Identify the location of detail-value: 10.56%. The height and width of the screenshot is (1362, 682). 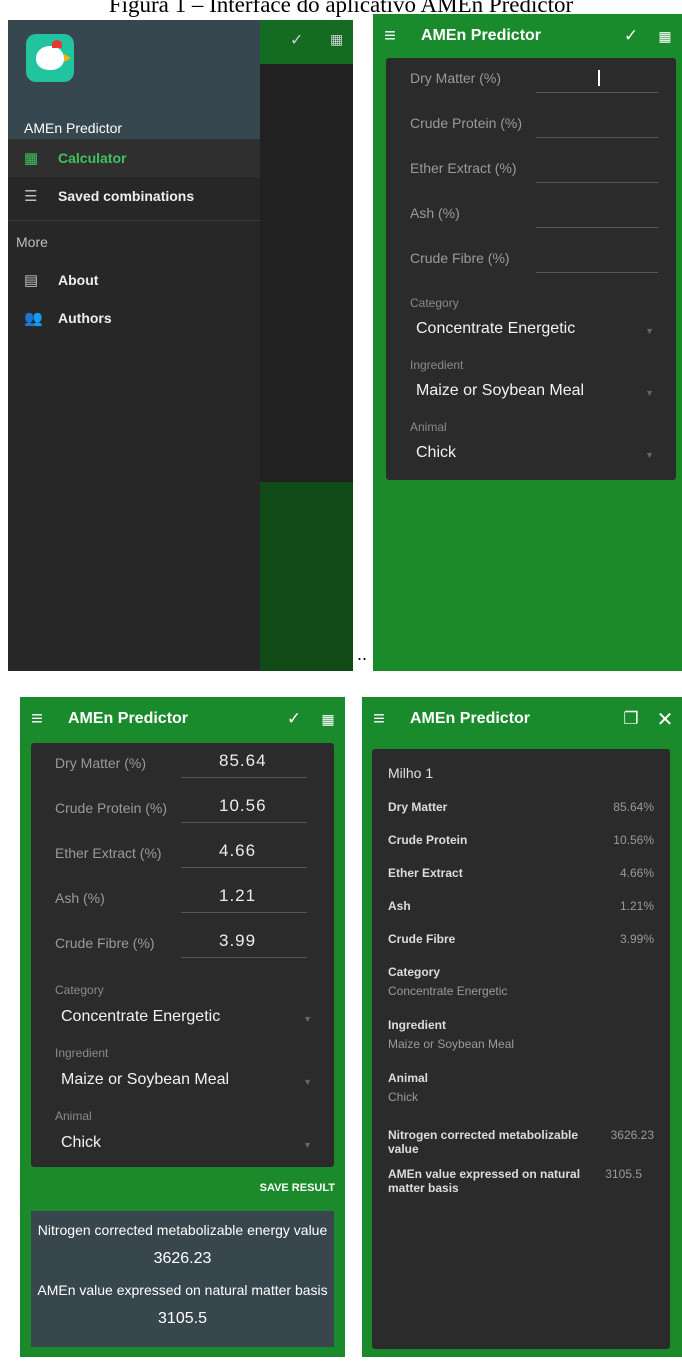
(633, 840).